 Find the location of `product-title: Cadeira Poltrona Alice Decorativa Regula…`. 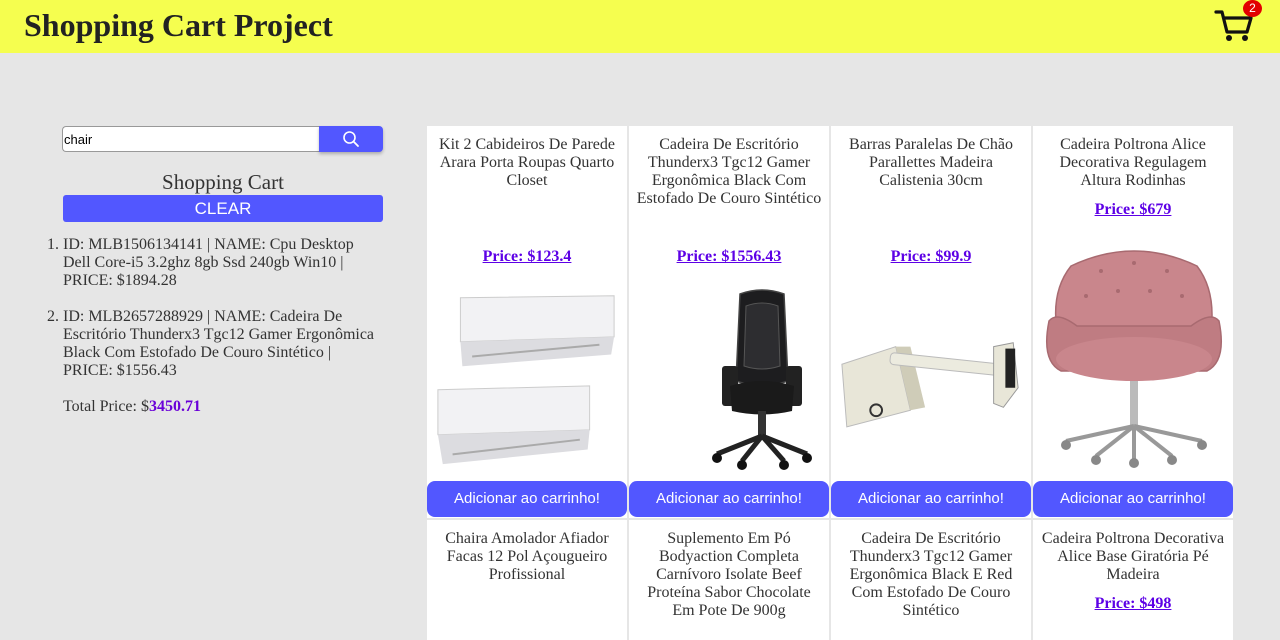

product-title: Cadeira Poltrona Alice Decorativa Regula… is located at coordinates (1133, 162).